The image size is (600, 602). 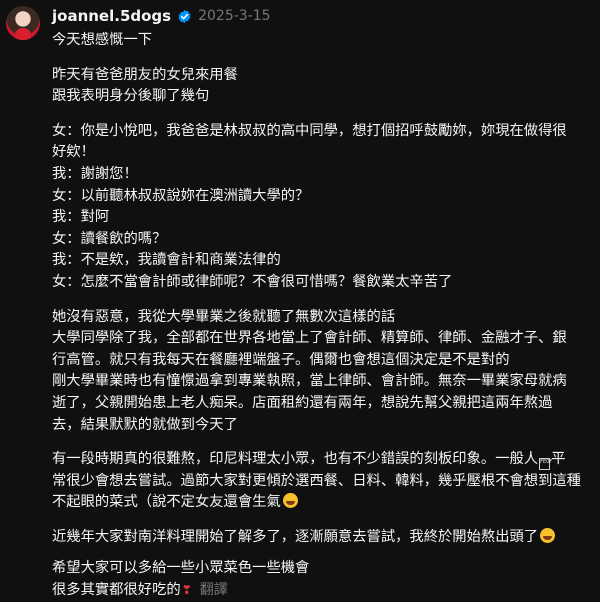 I want to click on paragraph: 昨天有爸爸朋友的女兒來用餐 跟我表明身分後聊了幾句, so click(x=324, y=86).